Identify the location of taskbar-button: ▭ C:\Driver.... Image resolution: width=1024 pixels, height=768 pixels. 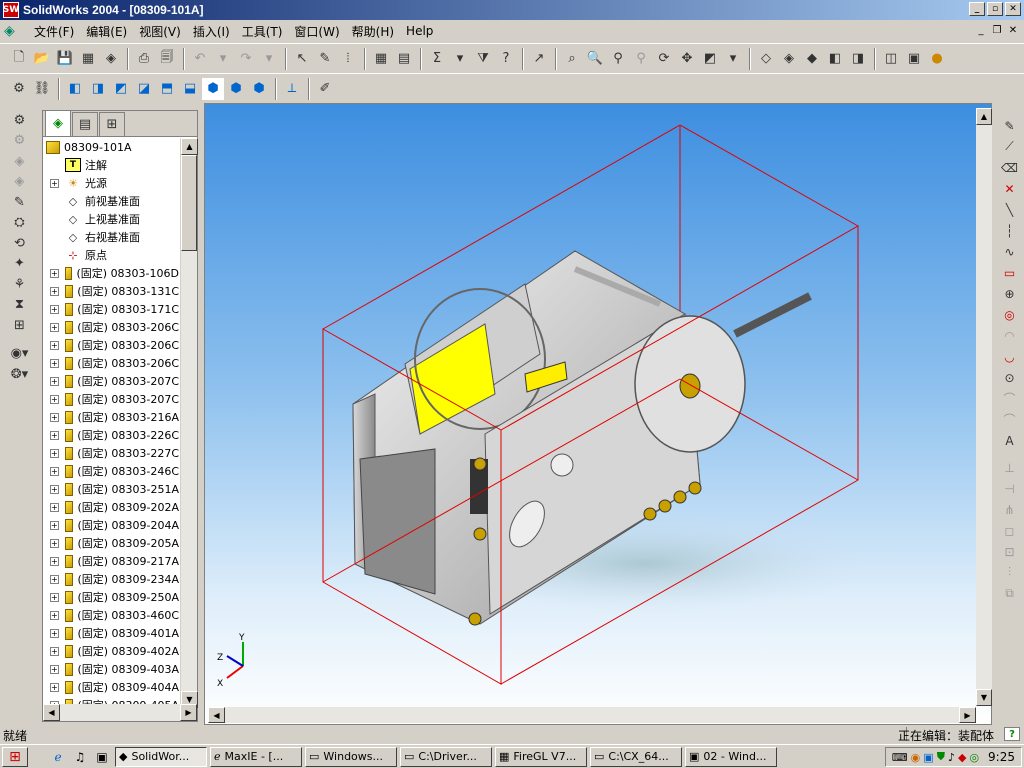
(446, 756).